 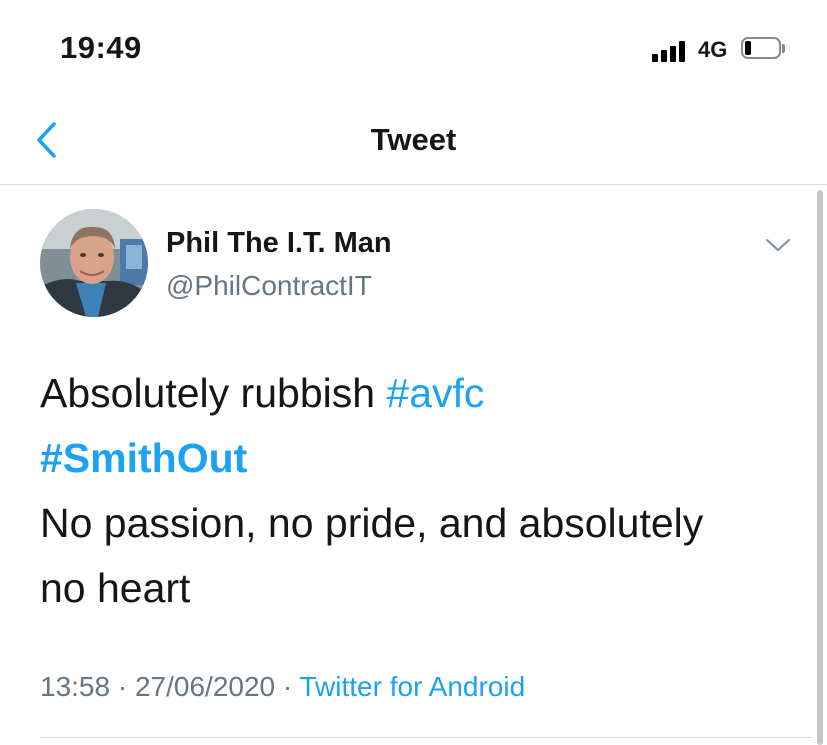 I want to click on scrollbar, so click(x=820, y=467).